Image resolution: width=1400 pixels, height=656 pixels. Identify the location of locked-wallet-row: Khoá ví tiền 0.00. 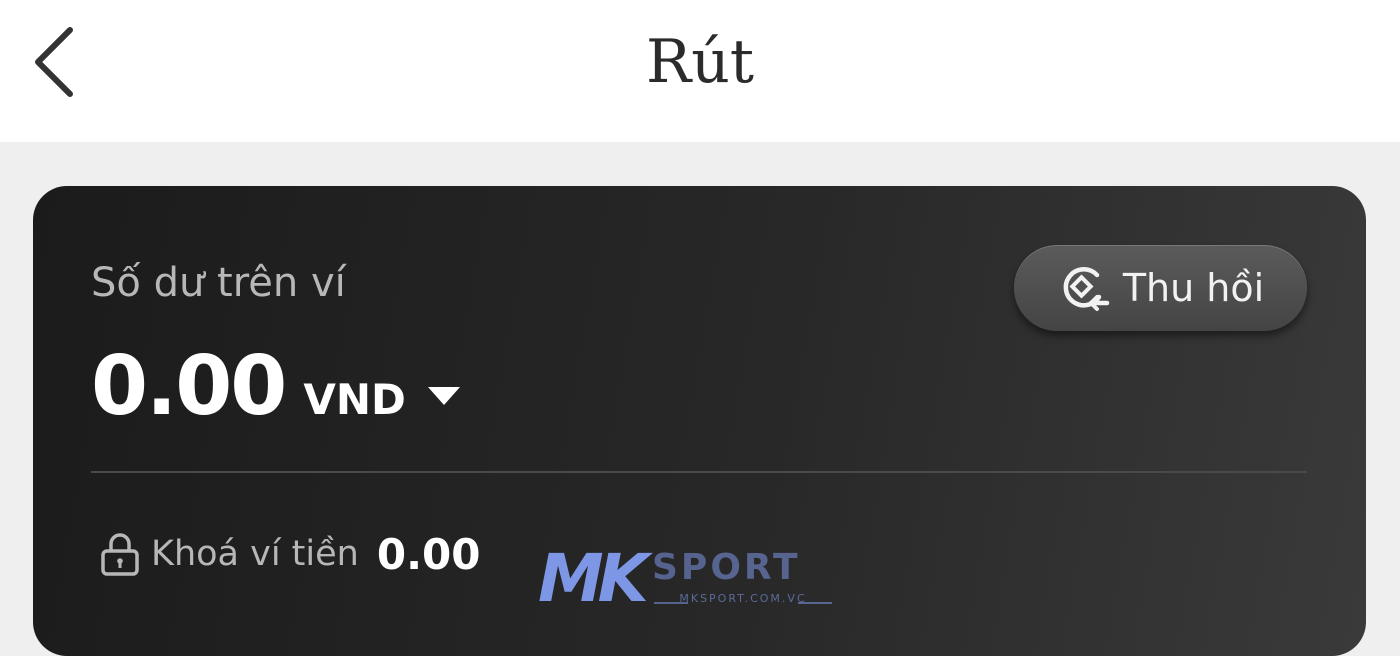
(290, 554).